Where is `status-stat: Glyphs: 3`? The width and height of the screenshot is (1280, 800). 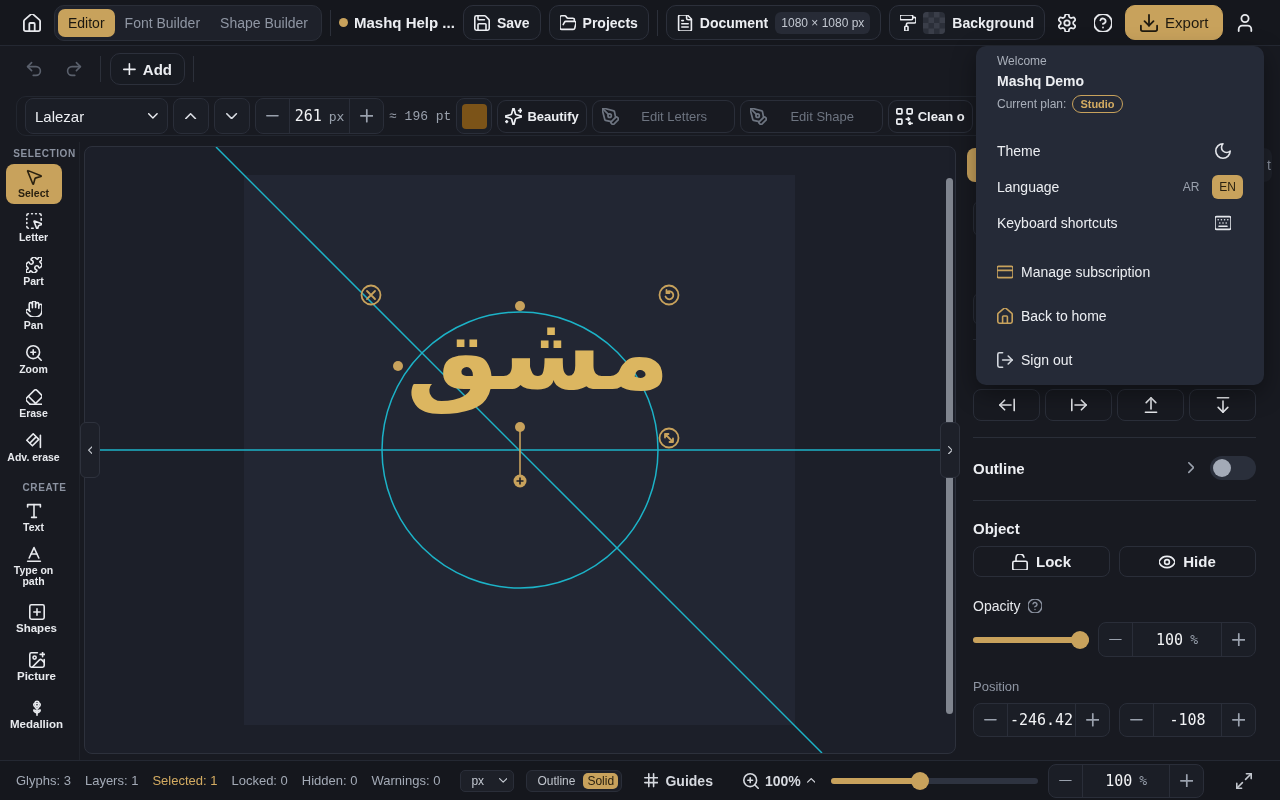
status-stat: Glyphs: 3 is located at coordinates (43, 780).